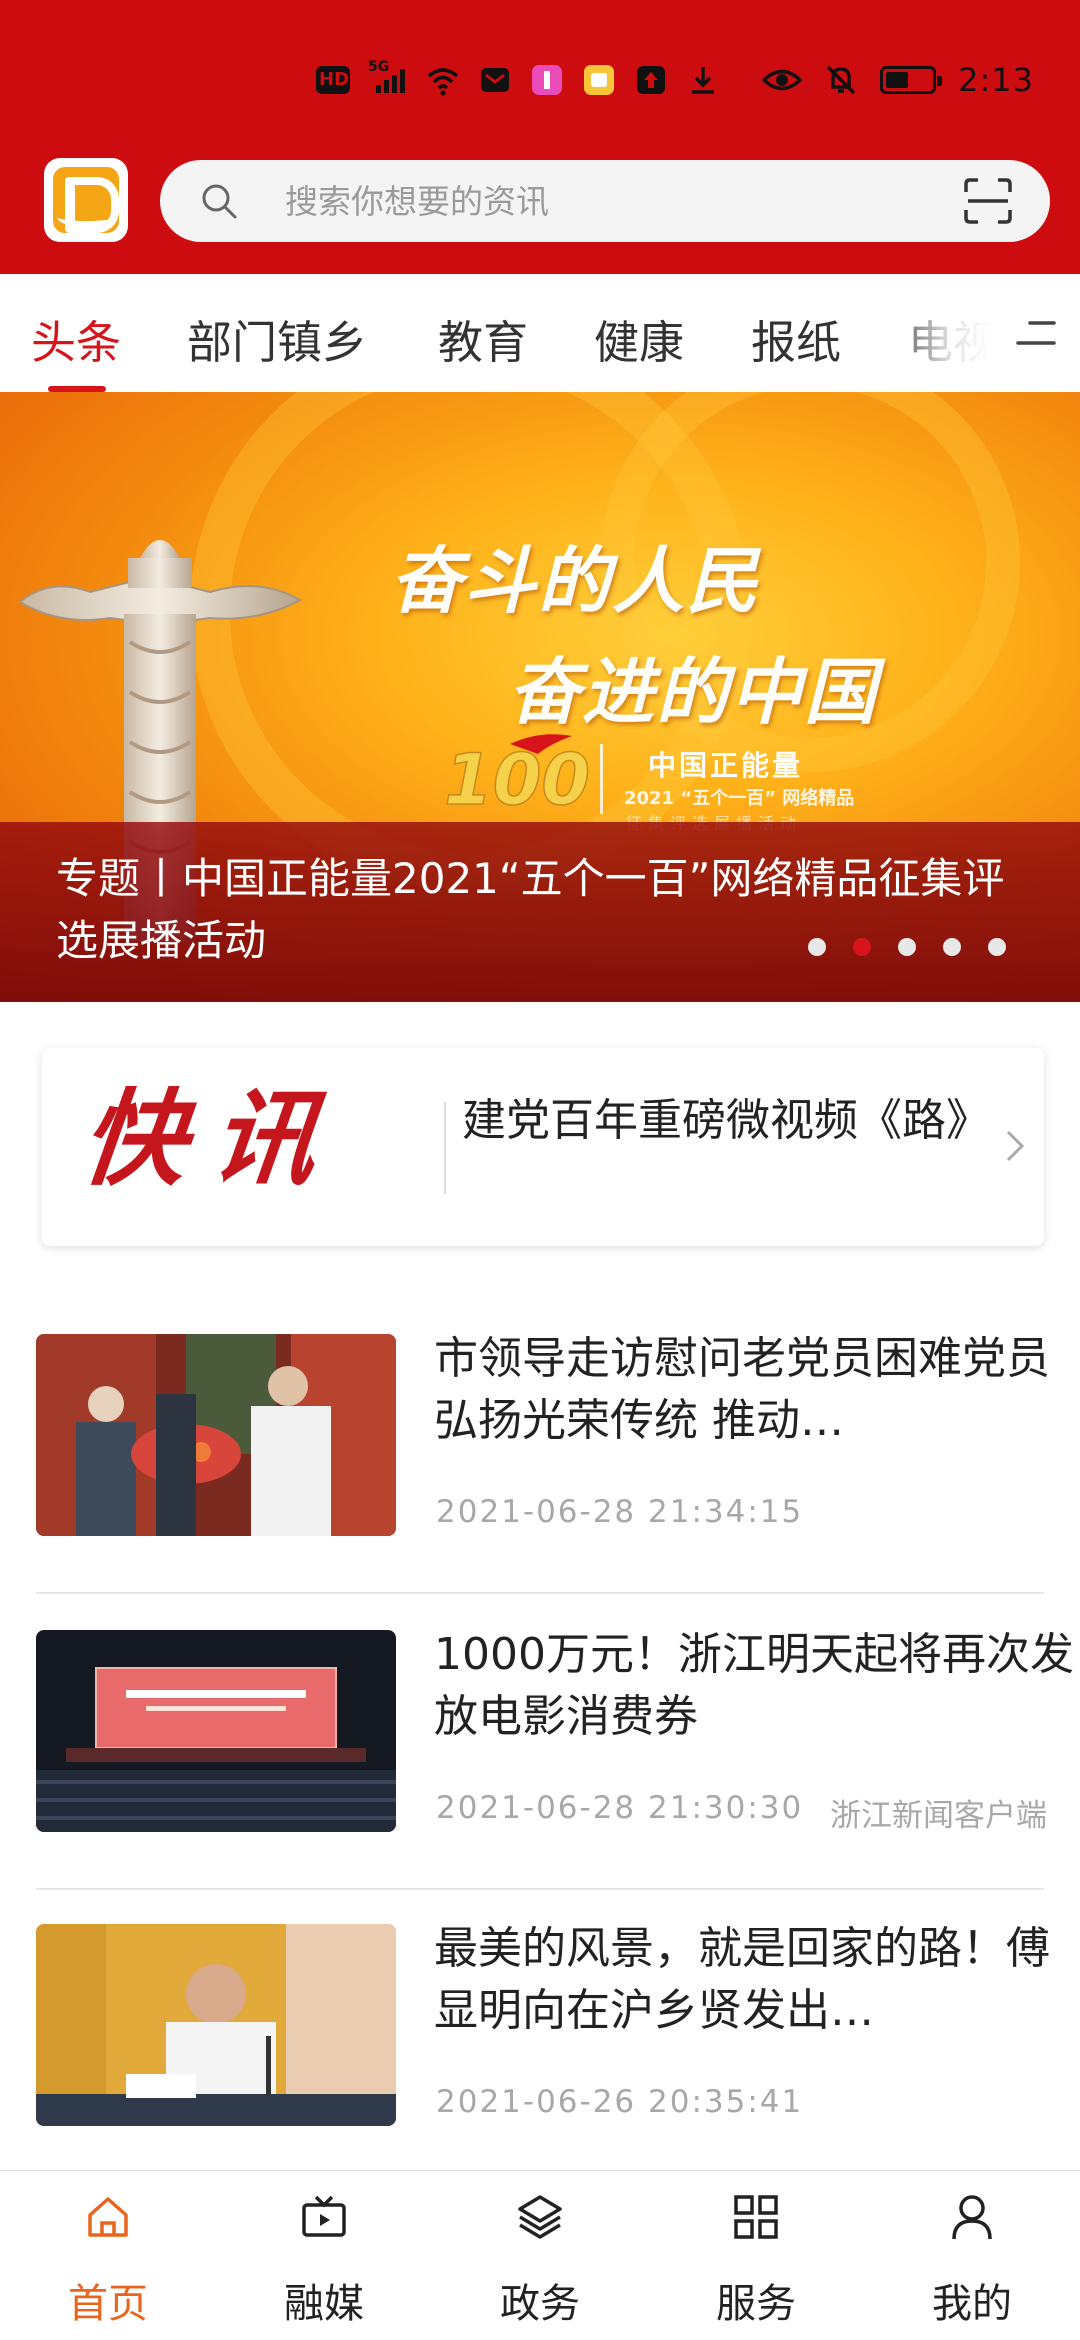 Image resolution: width=1080 pixels, height=2340 pixels. I want to click on battery-icon, so click(911, 80).